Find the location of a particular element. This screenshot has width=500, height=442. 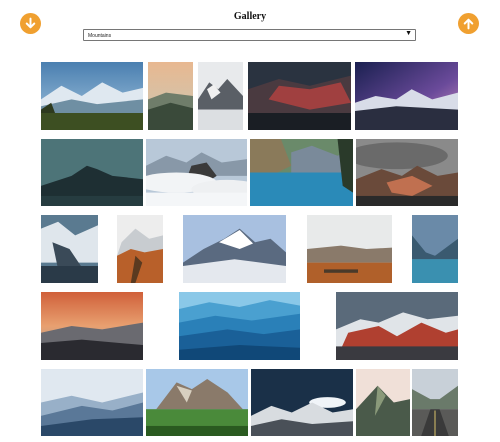

arrow-up-icon is located at coordinates (468, 24).